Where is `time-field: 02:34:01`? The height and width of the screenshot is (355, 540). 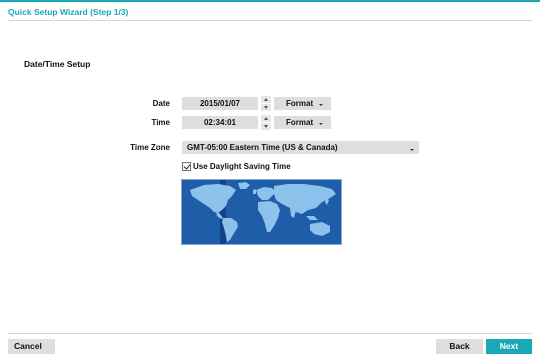
time-field: 02:34:01 is located at coordinates (220, 122).